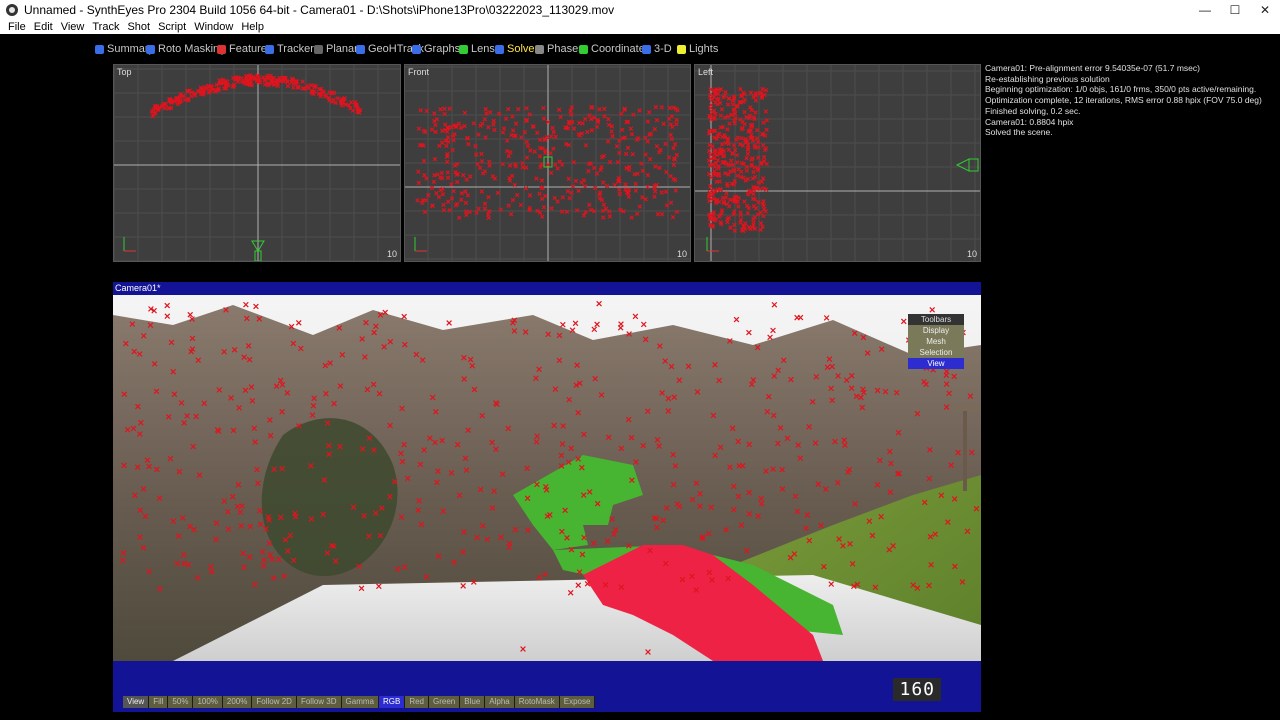  I want to click on point-cloud, so click(547, 162).